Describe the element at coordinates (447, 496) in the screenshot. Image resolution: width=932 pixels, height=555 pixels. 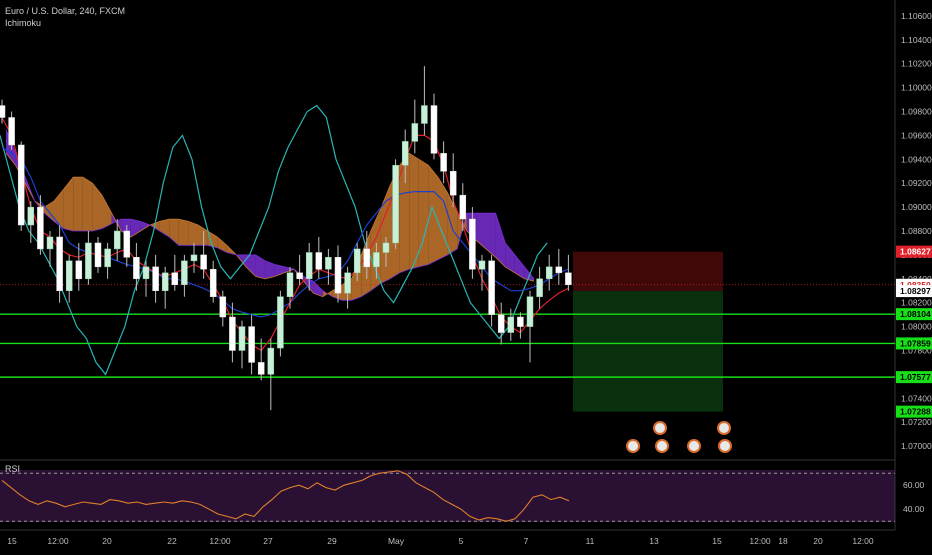
I see `rsi-pane-band` at that location.